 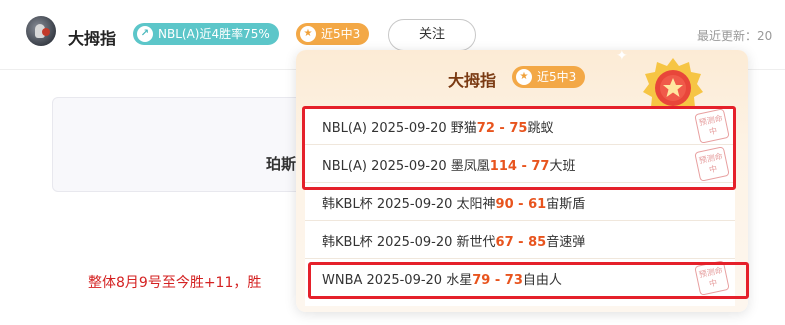 What do you see at coordinates (432, 35) in the screenshot?
I see `follow-button: 关注` at bounding box center [432, 35].